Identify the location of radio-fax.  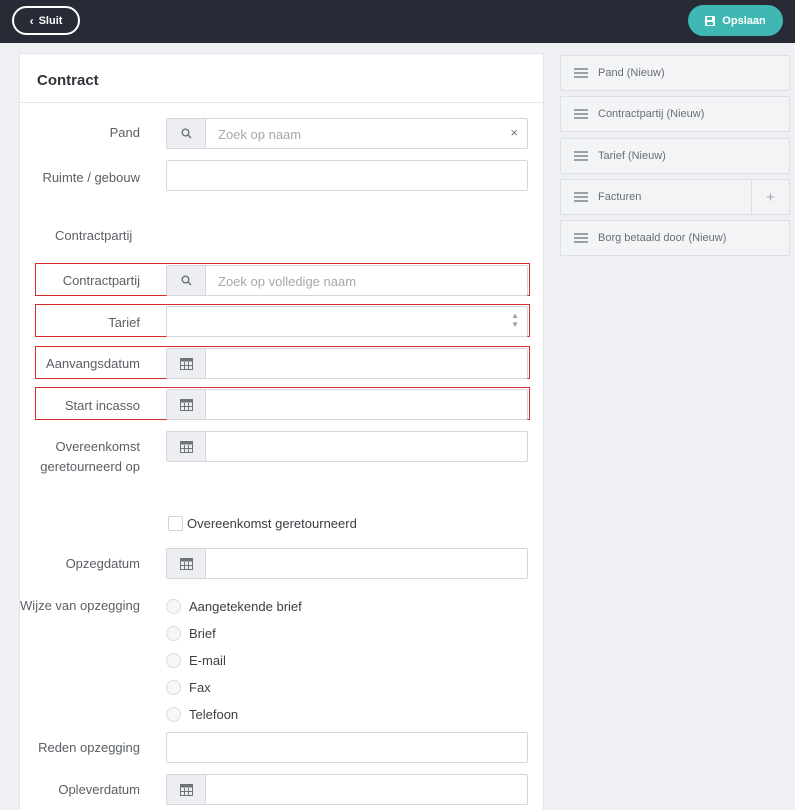
(173, 687).